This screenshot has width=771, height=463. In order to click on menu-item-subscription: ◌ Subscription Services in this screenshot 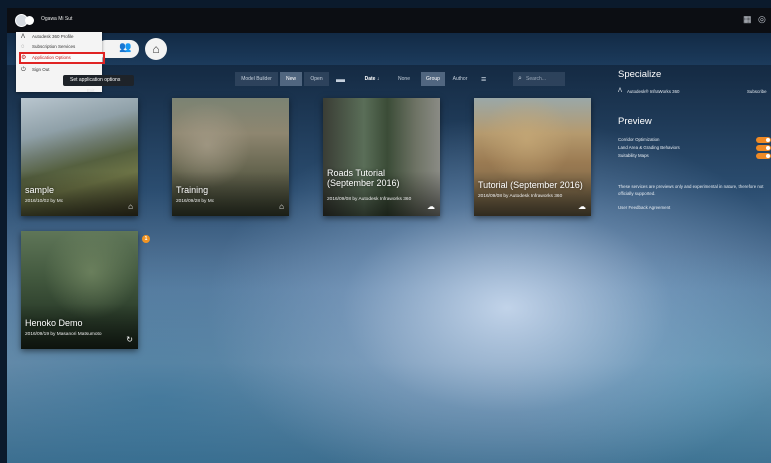, I will do `click(59, 47)`.